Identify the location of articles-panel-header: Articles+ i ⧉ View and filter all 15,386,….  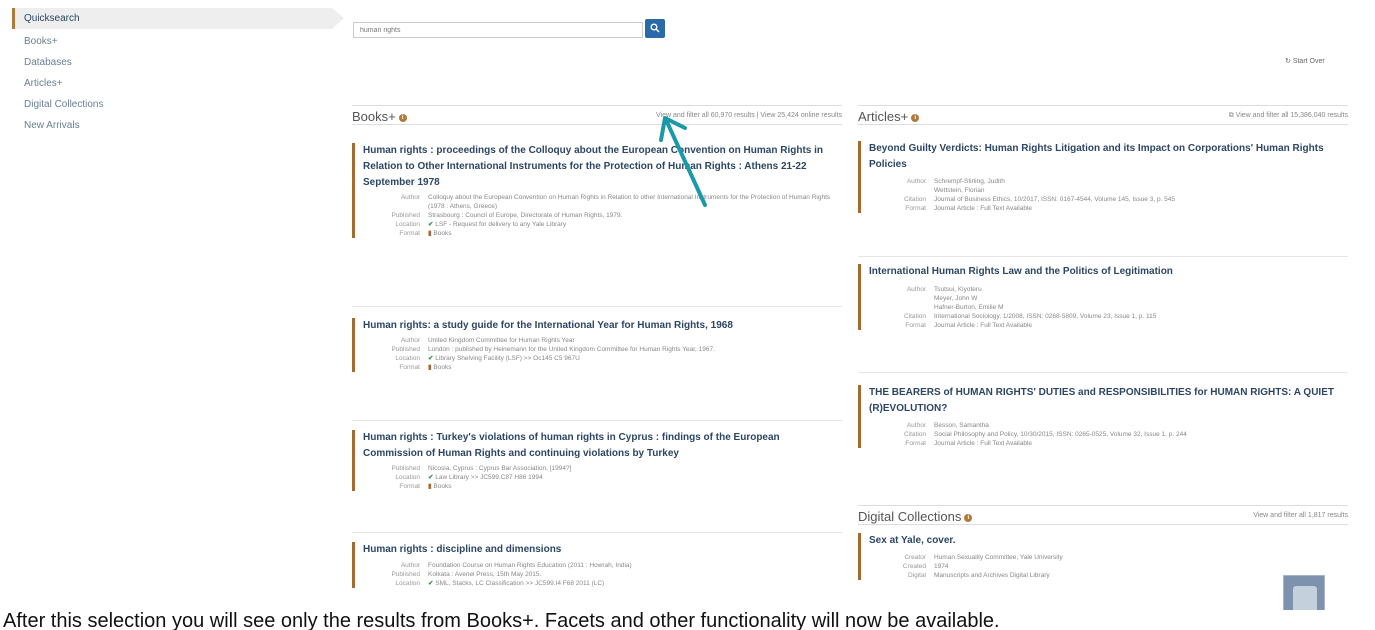
(1103, 115).